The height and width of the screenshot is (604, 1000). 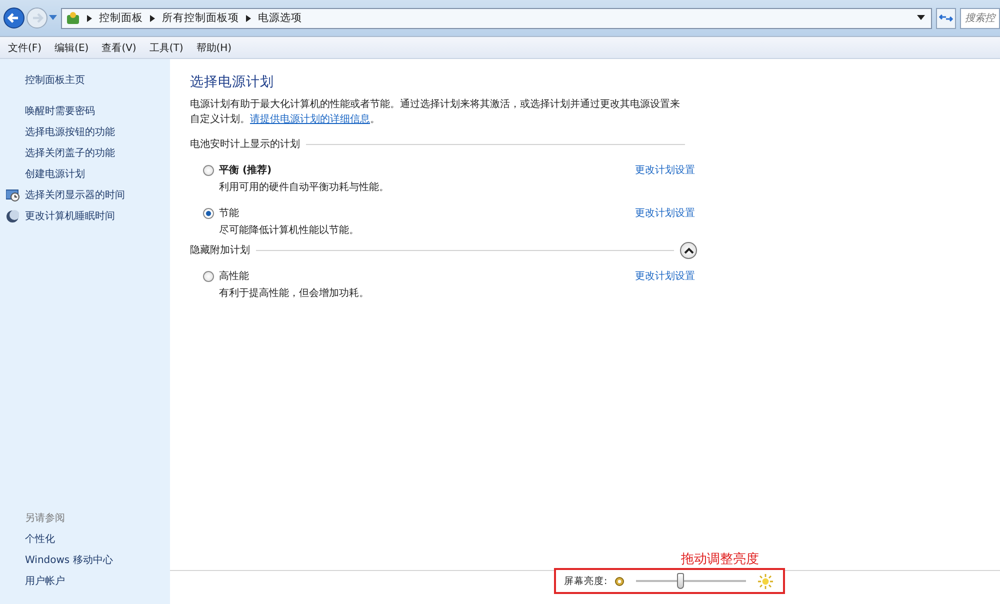 What do you see at coordinates (78, 47) in the screenshot?
I see `menu-item: 编辑(E)` at bounding box center [78, 47].